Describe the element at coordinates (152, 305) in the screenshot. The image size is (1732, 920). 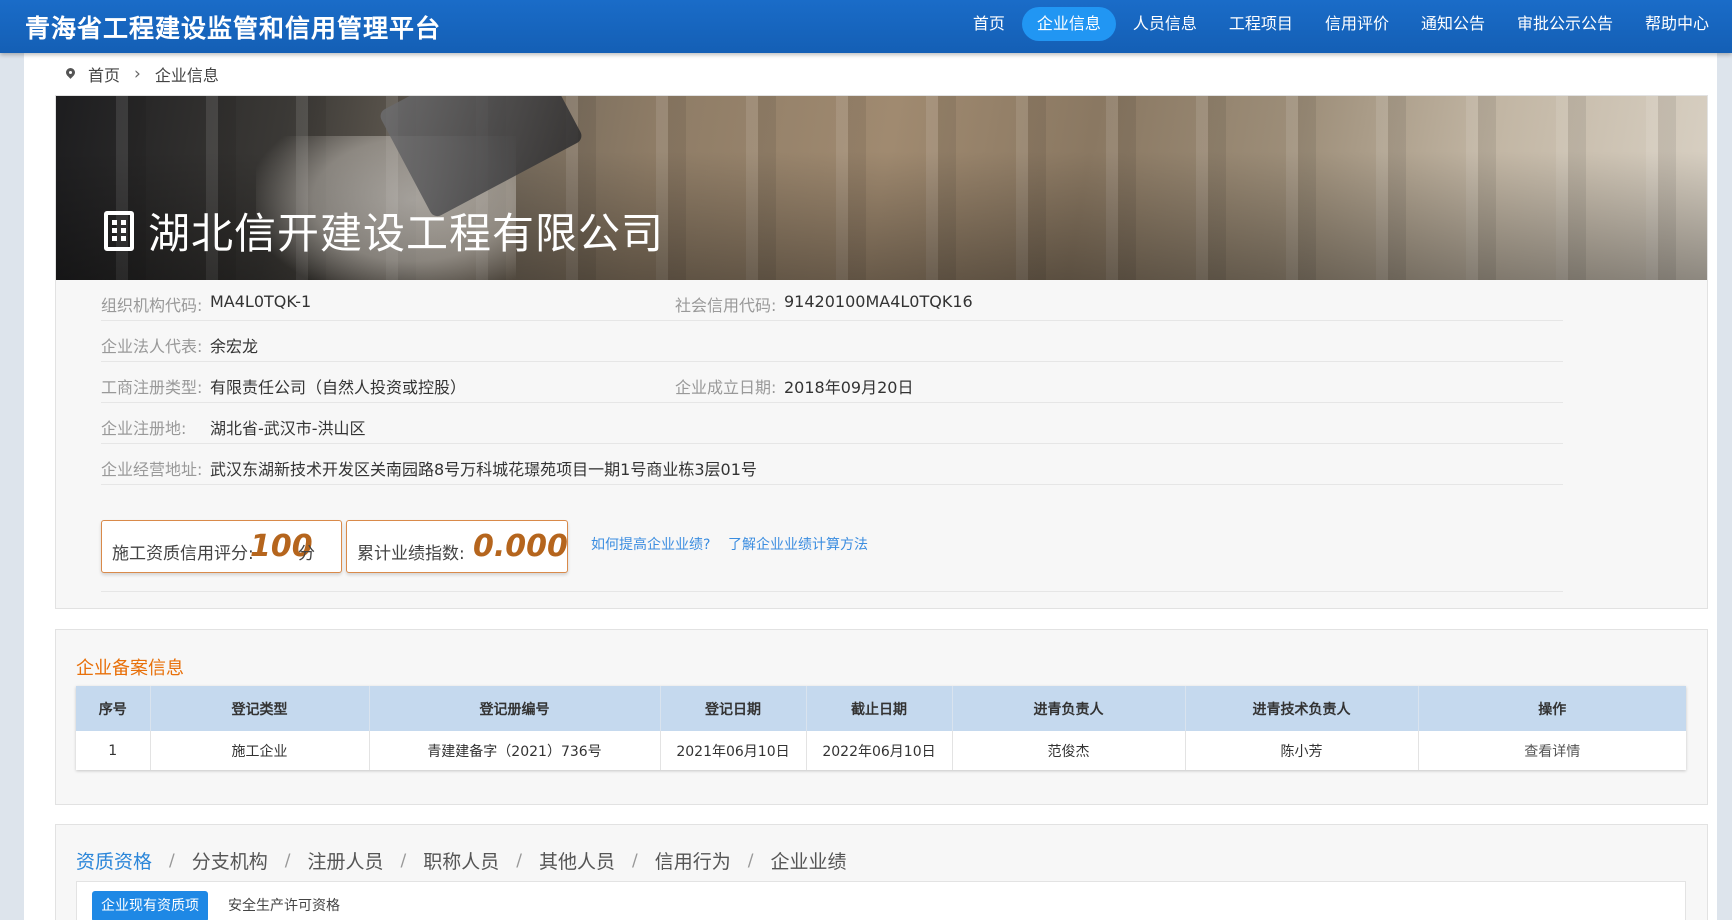
I see `org-code-label: 组织机构代码:` at that location.